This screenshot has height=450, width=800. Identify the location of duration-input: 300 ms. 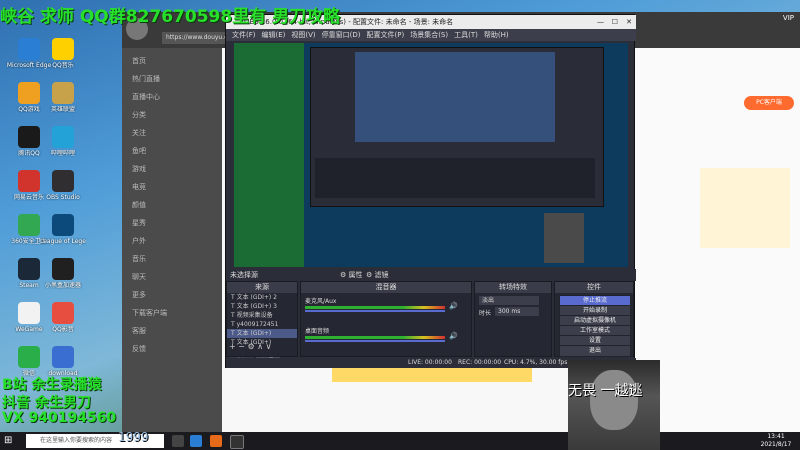
(517, 311).